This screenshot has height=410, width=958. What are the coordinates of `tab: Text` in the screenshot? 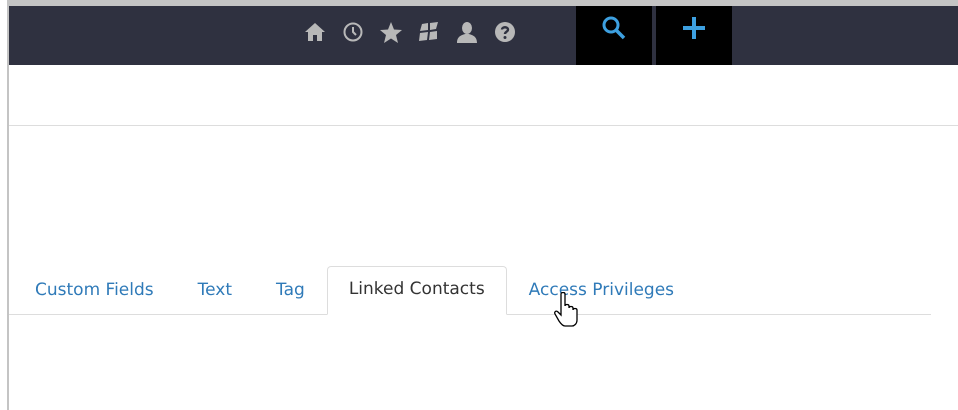 It's located at (215, 290).